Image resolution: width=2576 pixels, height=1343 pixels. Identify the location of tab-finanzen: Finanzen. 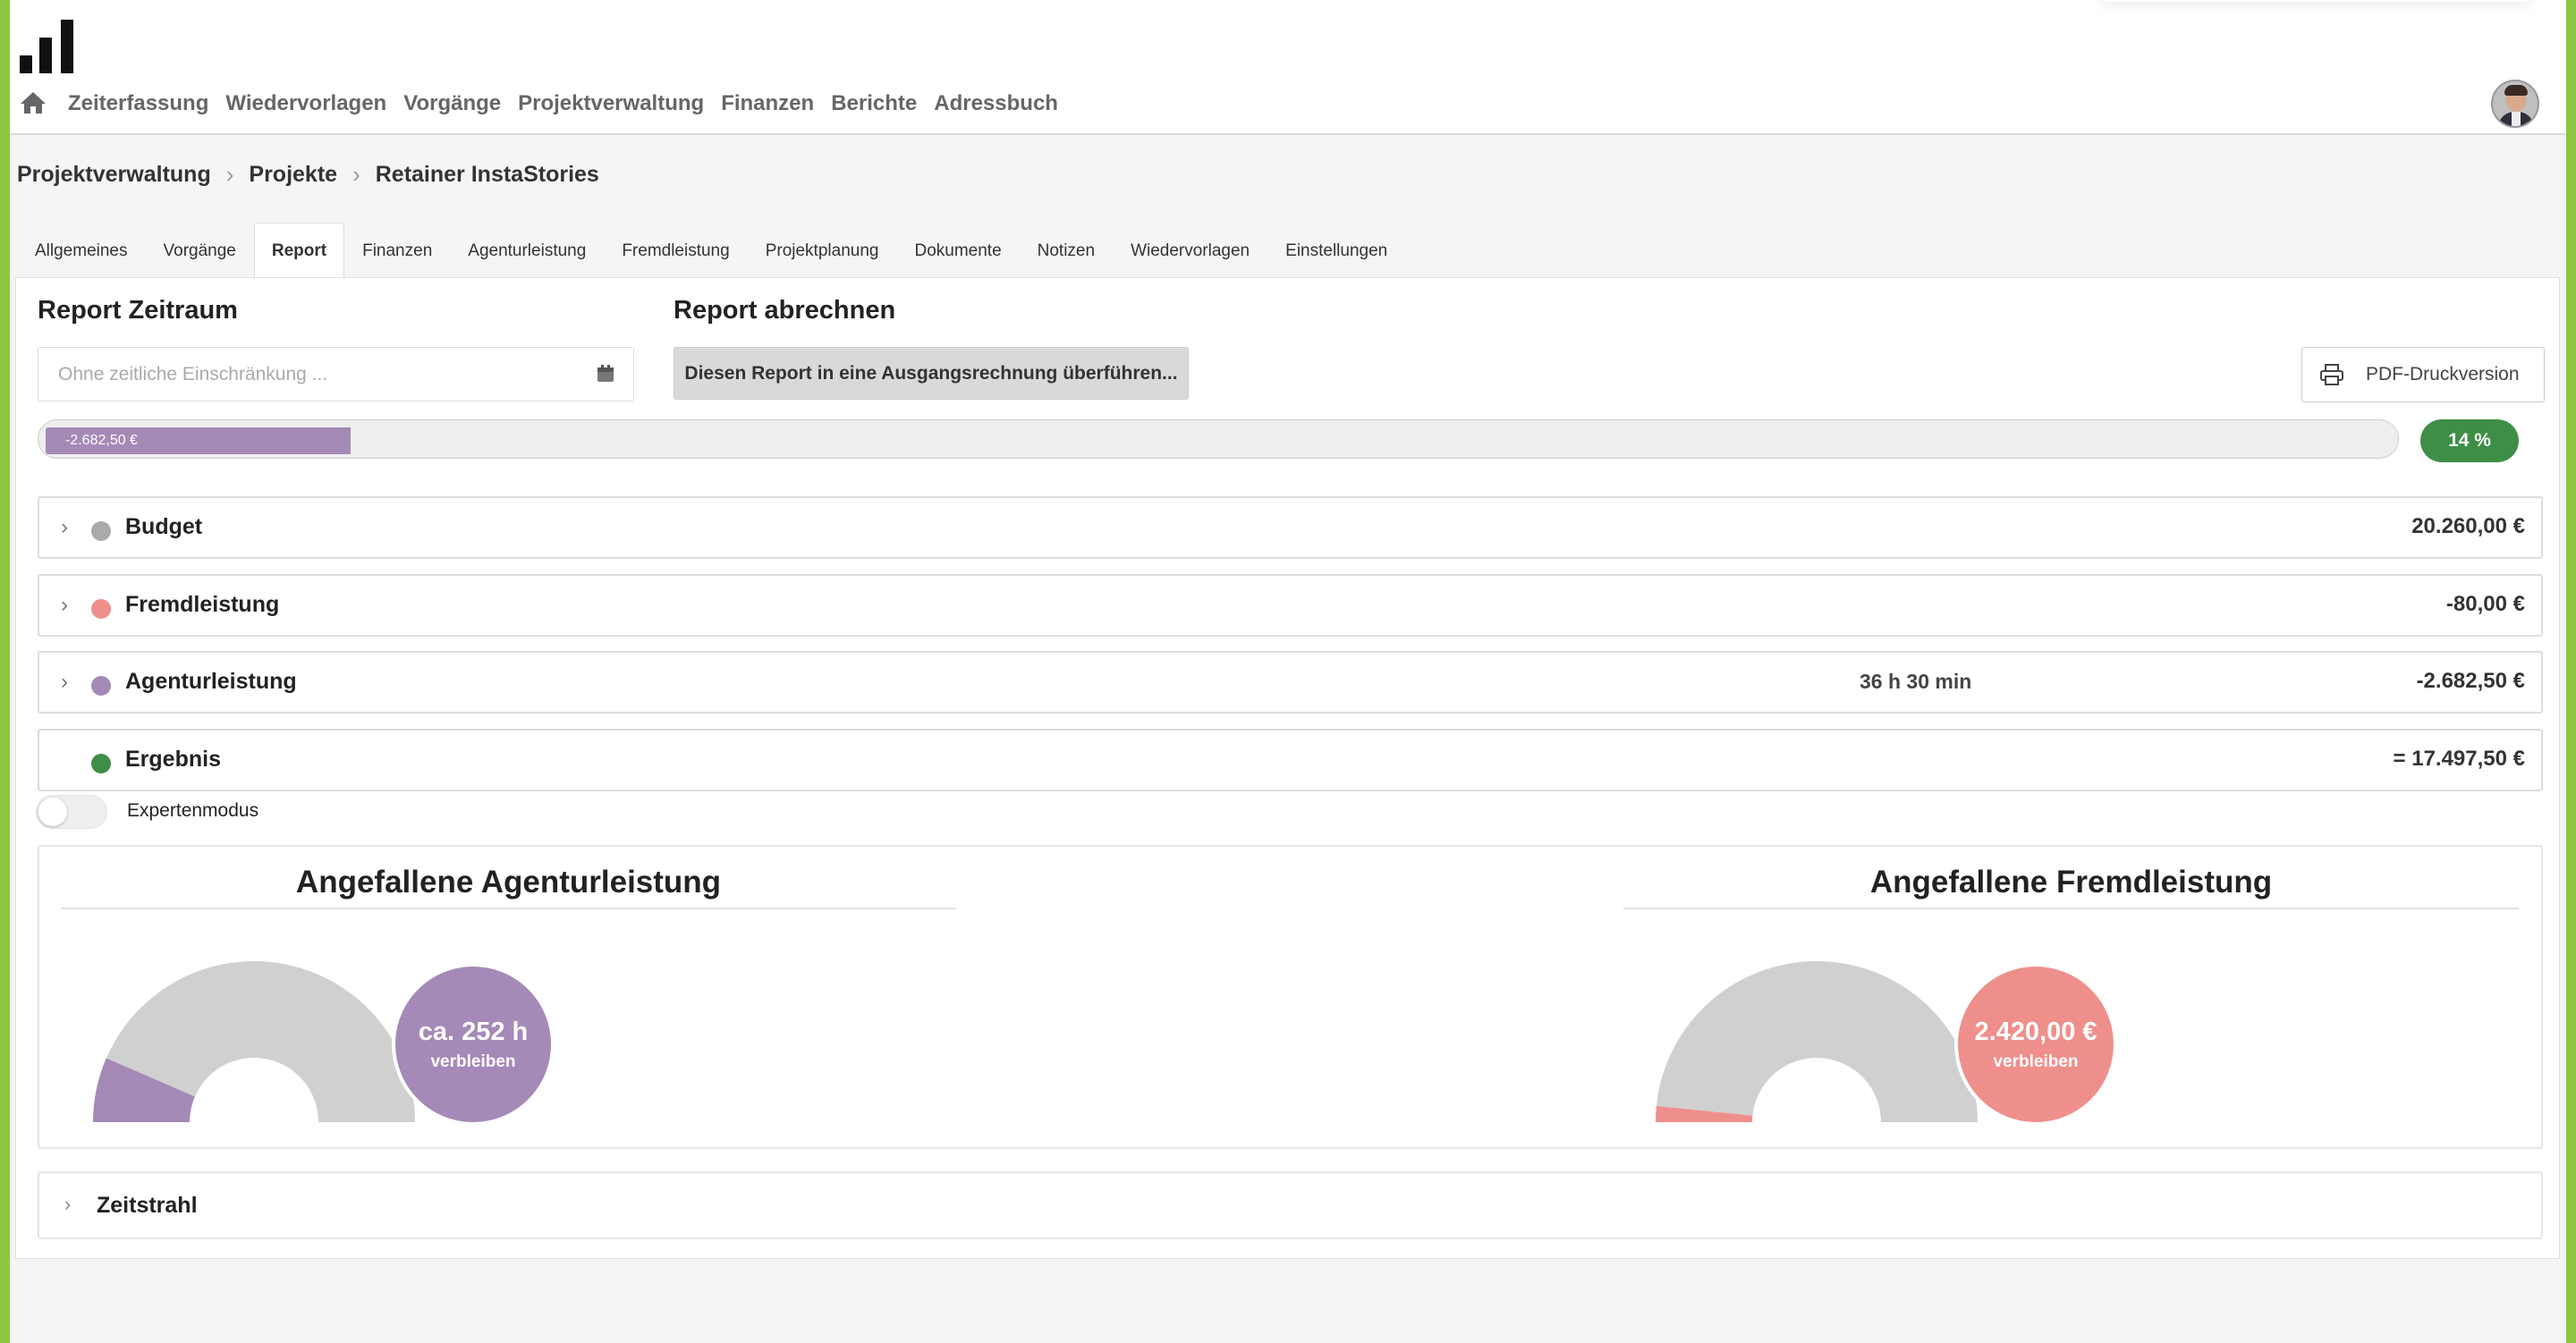
(397, 250).